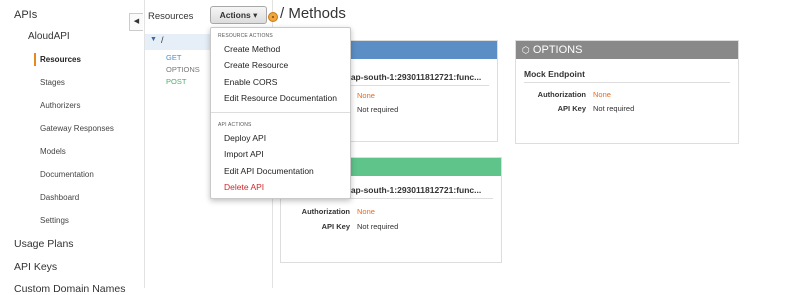 The height and width of the screenshot is (295, 800). I want to click on caret-left-icon: ◀, so click(136, 21).